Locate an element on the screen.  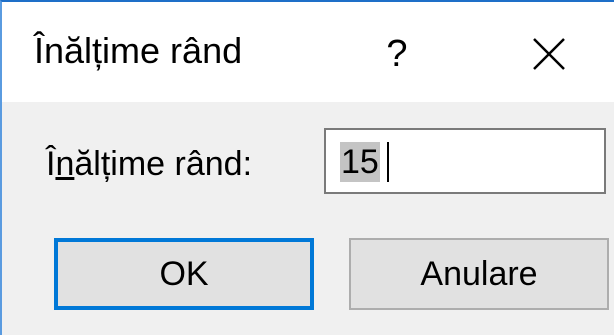
close-icon is located at coordinates (549, 54).